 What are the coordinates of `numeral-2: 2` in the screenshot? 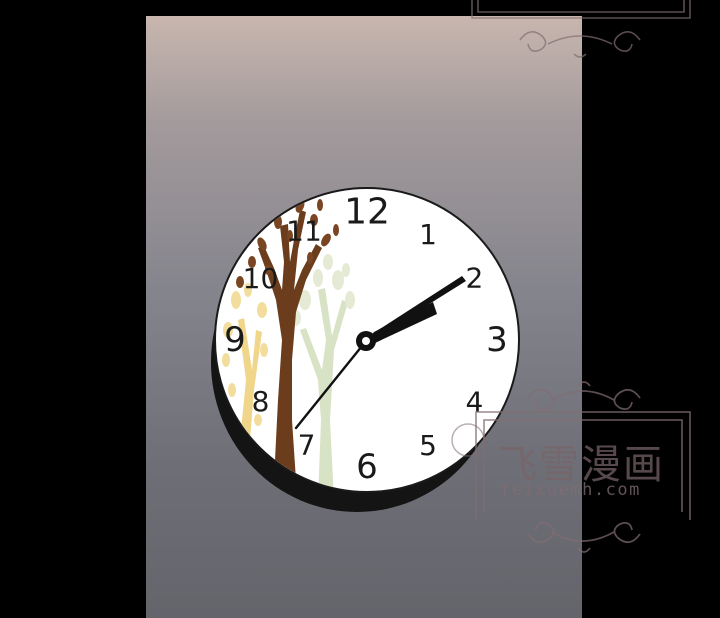 It's located at (474, 278).